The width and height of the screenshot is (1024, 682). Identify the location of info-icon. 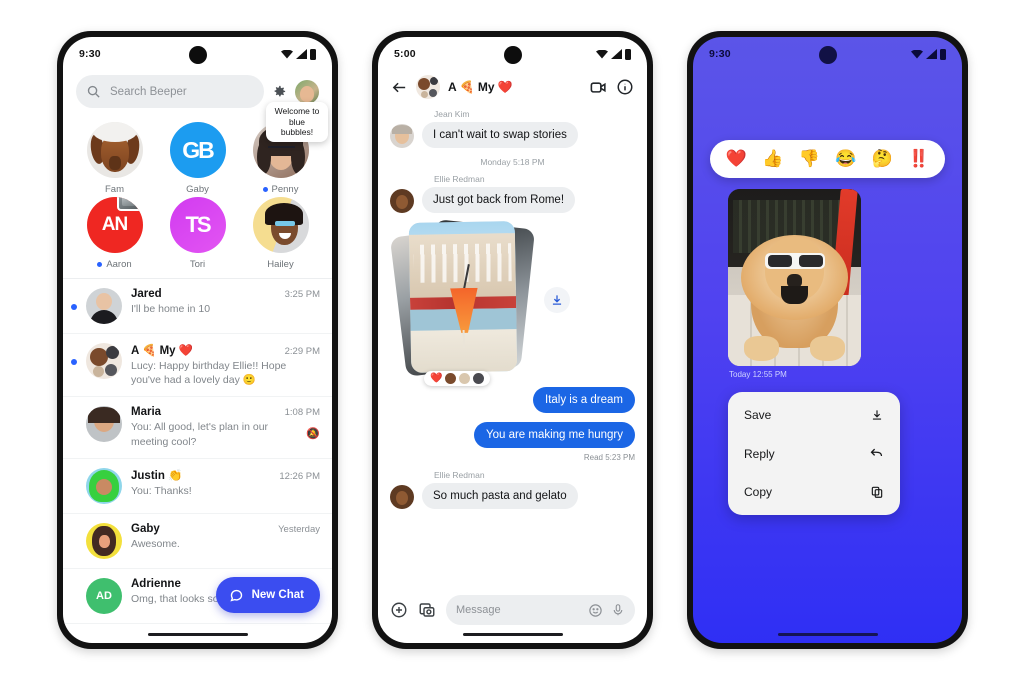
(625, 87).